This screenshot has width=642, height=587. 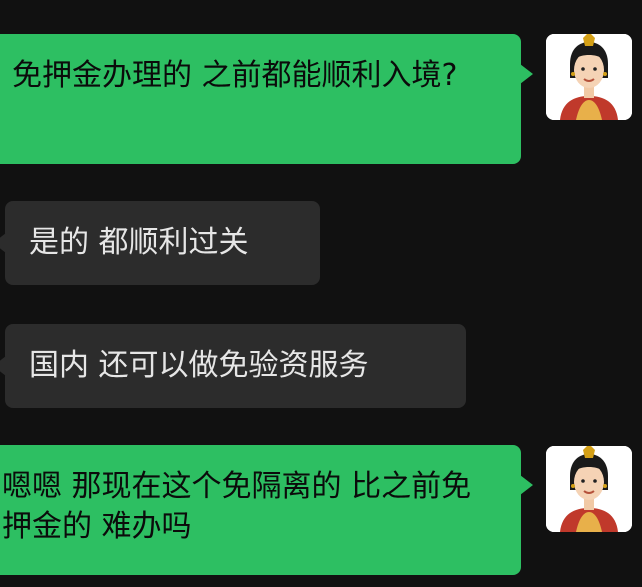 What do you see at coordinates (235, 75) in the screenshot?
I see `message-text: 免押金办理的 之前都能顺利入境?` at bounding box center [235, 75].